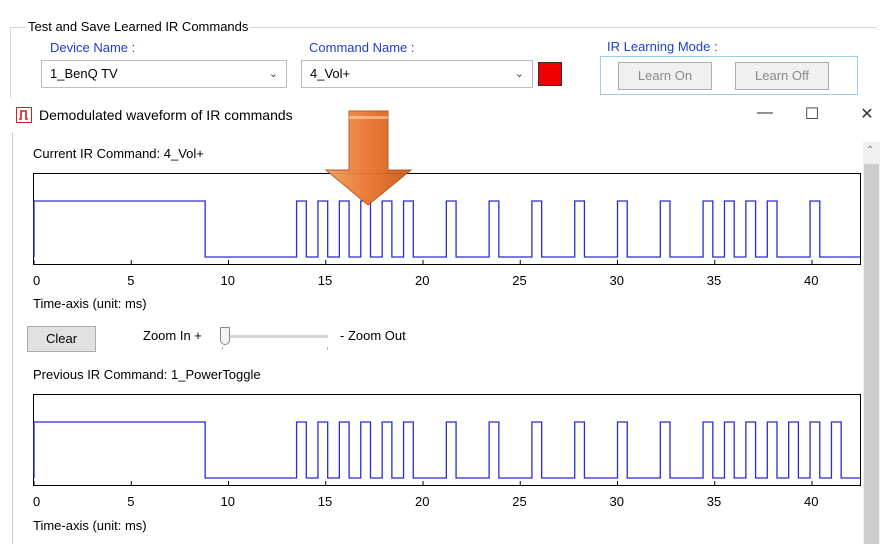  Describe the element at coordinates (90, 525) in the screenshot. I see `previous-axis-caption: Time-axis (unit: ms)` at that location.